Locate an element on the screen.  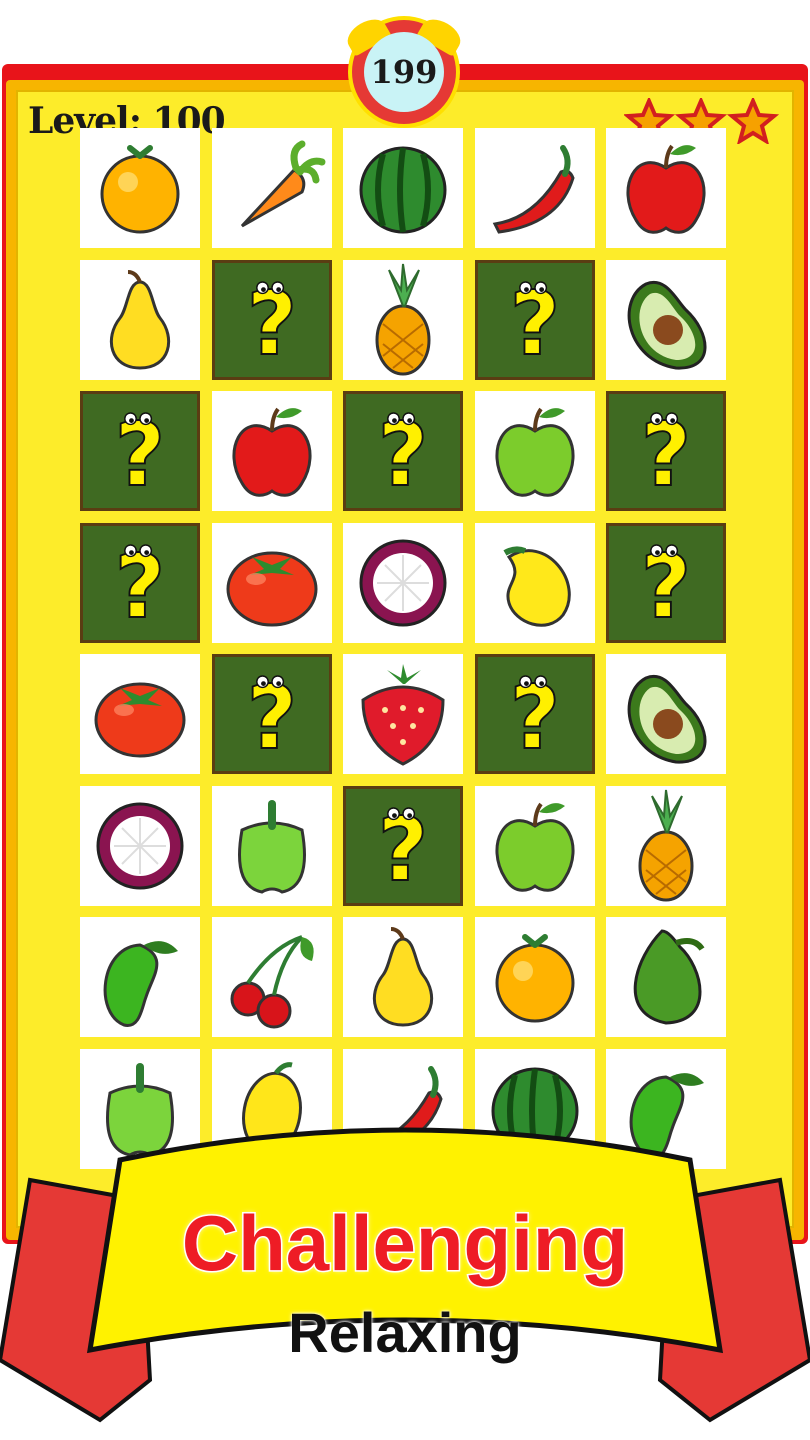
watermelon-icon is located at coordinates (403, 190).